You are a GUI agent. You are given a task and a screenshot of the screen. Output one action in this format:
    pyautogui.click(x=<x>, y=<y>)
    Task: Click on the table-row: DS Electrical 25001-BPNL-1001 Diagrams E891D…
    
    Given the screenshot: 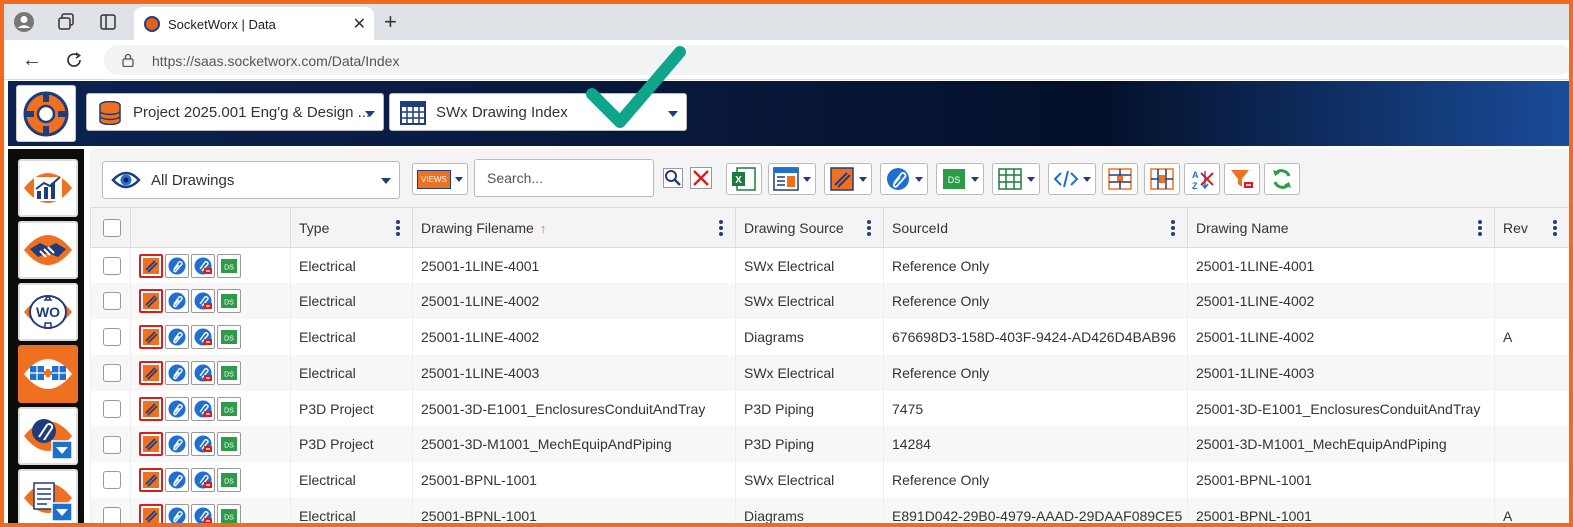 What is the action you would take?
    pyautogui.click(x=829, y=510)
    